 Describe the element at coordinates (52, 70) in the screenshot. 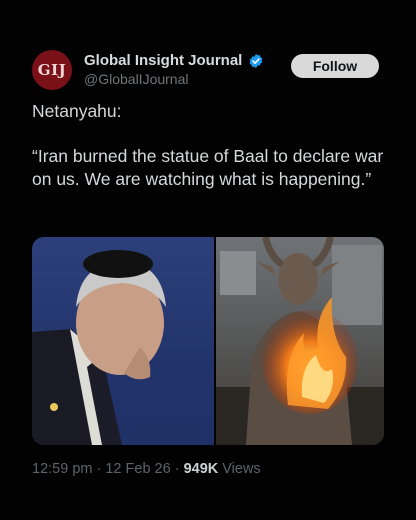

I see `avatar: GIJ` at that location.